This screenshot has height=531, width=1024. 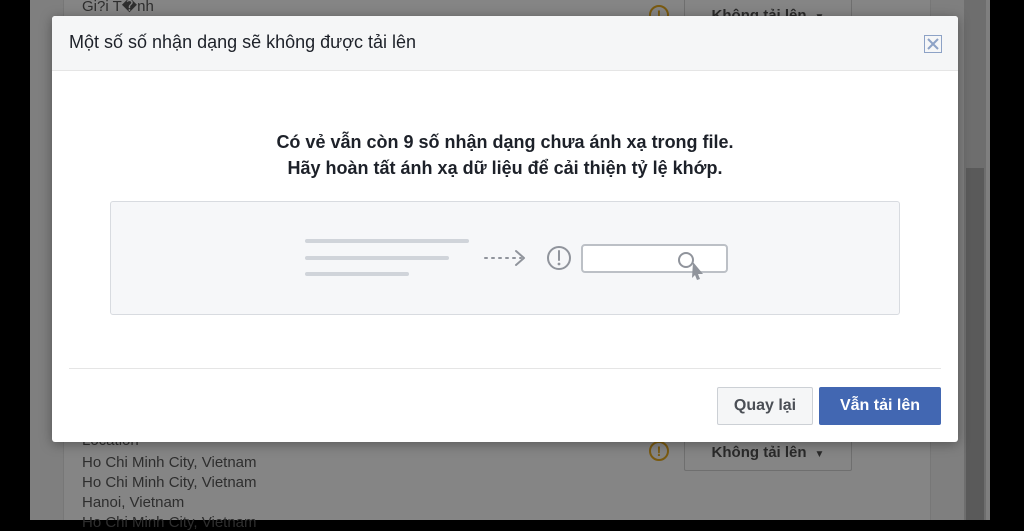 What do you see at coordinates (659, 451) in the screenshot?
I see `warning-icon: !` at bounding box center [659, 451].